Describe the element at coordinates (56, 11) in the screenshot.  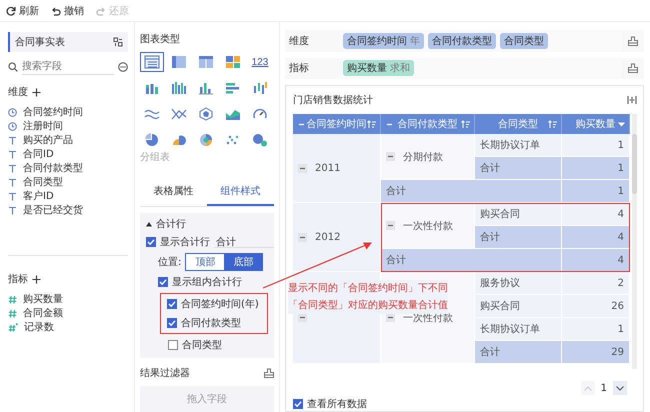
I see `undo-icon` at that location.